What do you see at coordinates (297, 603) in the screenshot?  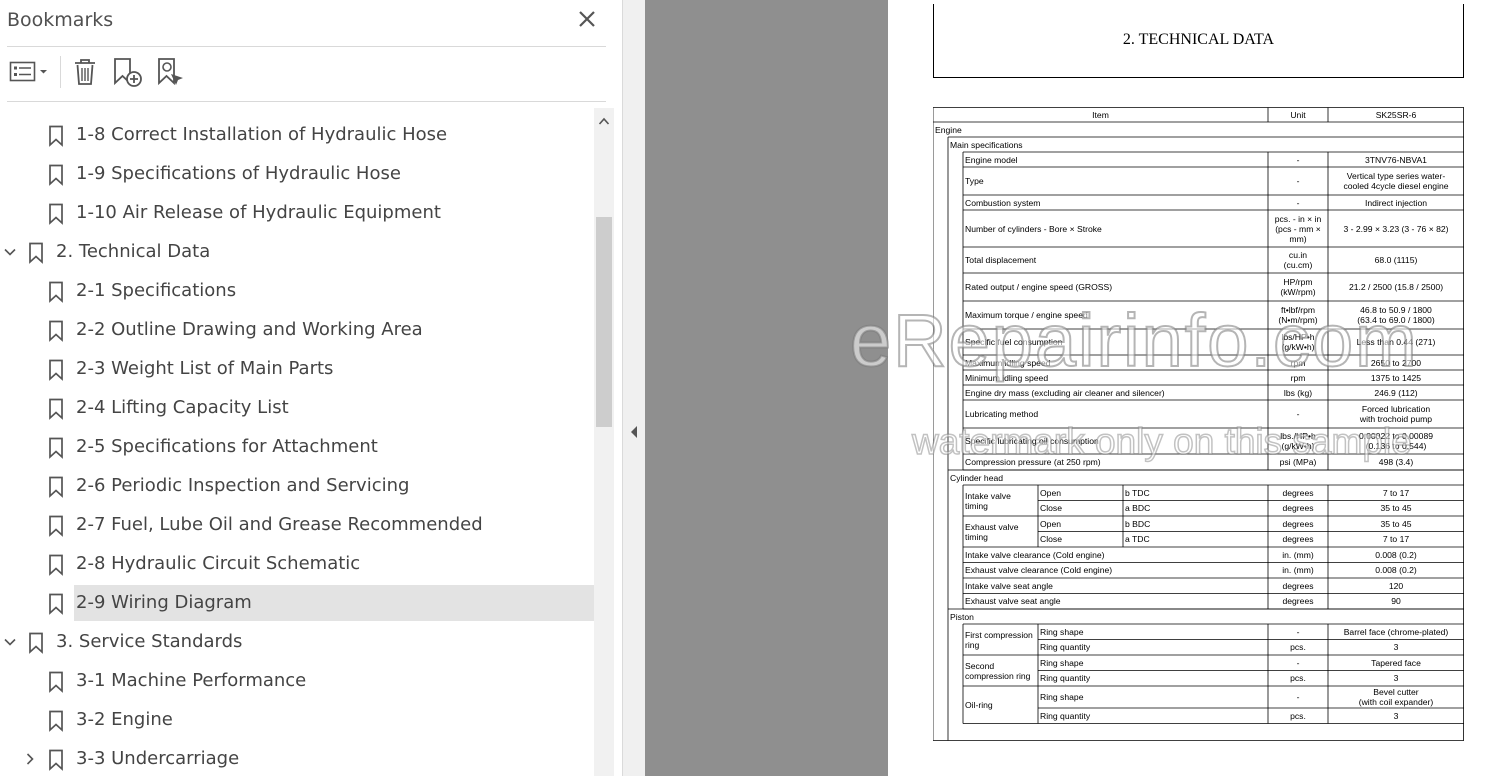 I see `bookmark-item: 2-9 Wiring Diagram` at bounding box center [297, 603].